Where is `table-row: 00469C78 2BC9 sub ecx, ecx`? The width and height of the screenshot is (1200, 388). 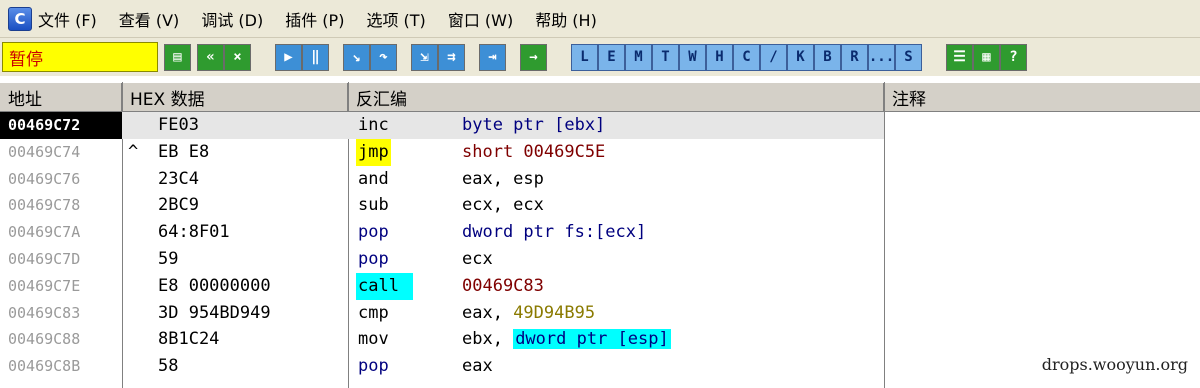
table-row: 00469C78 2BC9 sub ecx, ecx is located at coordinates (600, 205).